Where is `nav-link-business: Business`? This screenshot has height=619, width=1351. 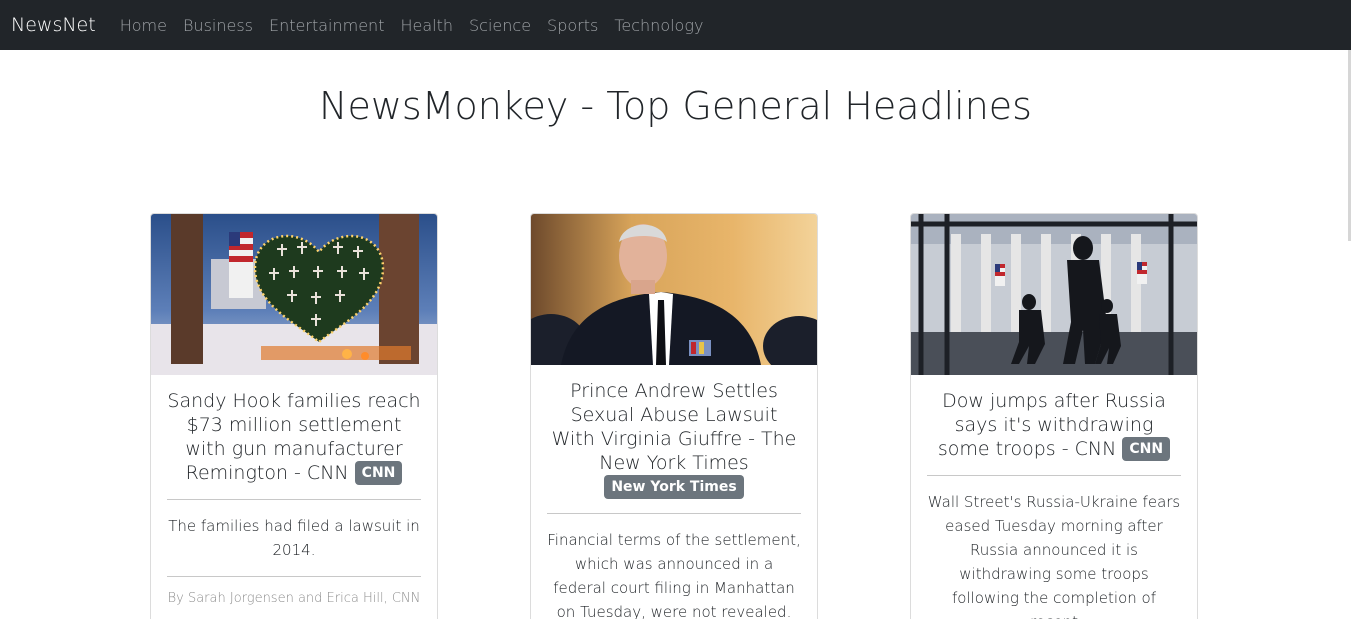 nav-link-business: Business is located at coordinates (218, 25).